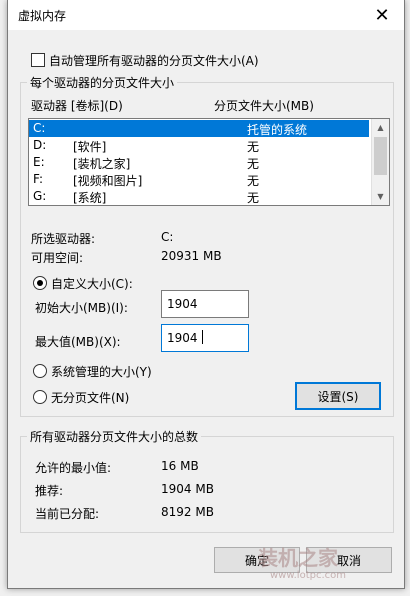 This screenshot has height=596, width=410. What do you see at coordinates (380, 156) in the screenshot?
I see `scroll-thumb` at bounding box center [380, 156].